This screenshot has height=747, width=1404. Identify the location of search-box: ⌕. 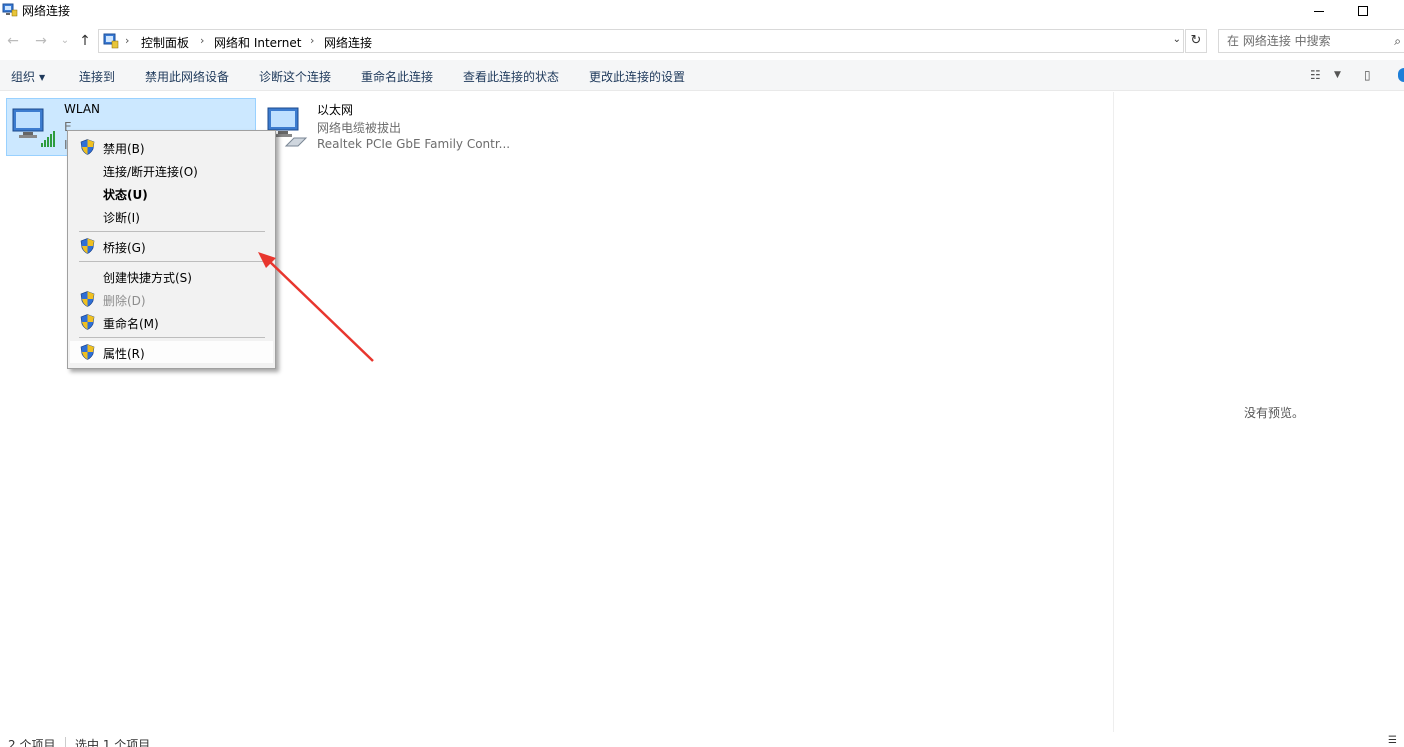
(1311, 41).